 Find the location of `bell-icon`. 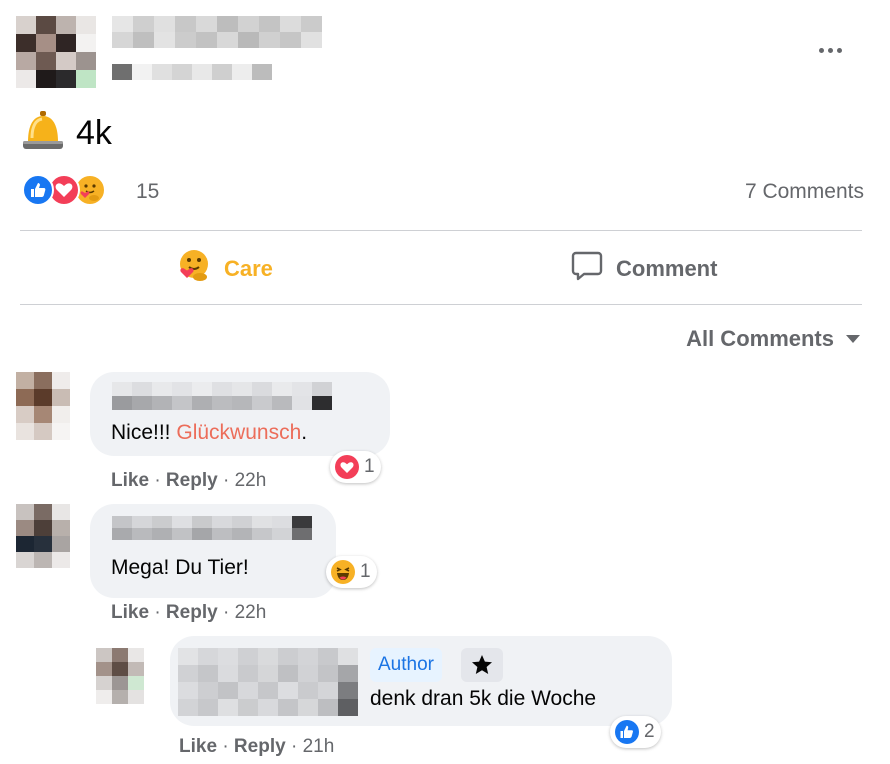

bell-icon is located at coordinates (43, 133).